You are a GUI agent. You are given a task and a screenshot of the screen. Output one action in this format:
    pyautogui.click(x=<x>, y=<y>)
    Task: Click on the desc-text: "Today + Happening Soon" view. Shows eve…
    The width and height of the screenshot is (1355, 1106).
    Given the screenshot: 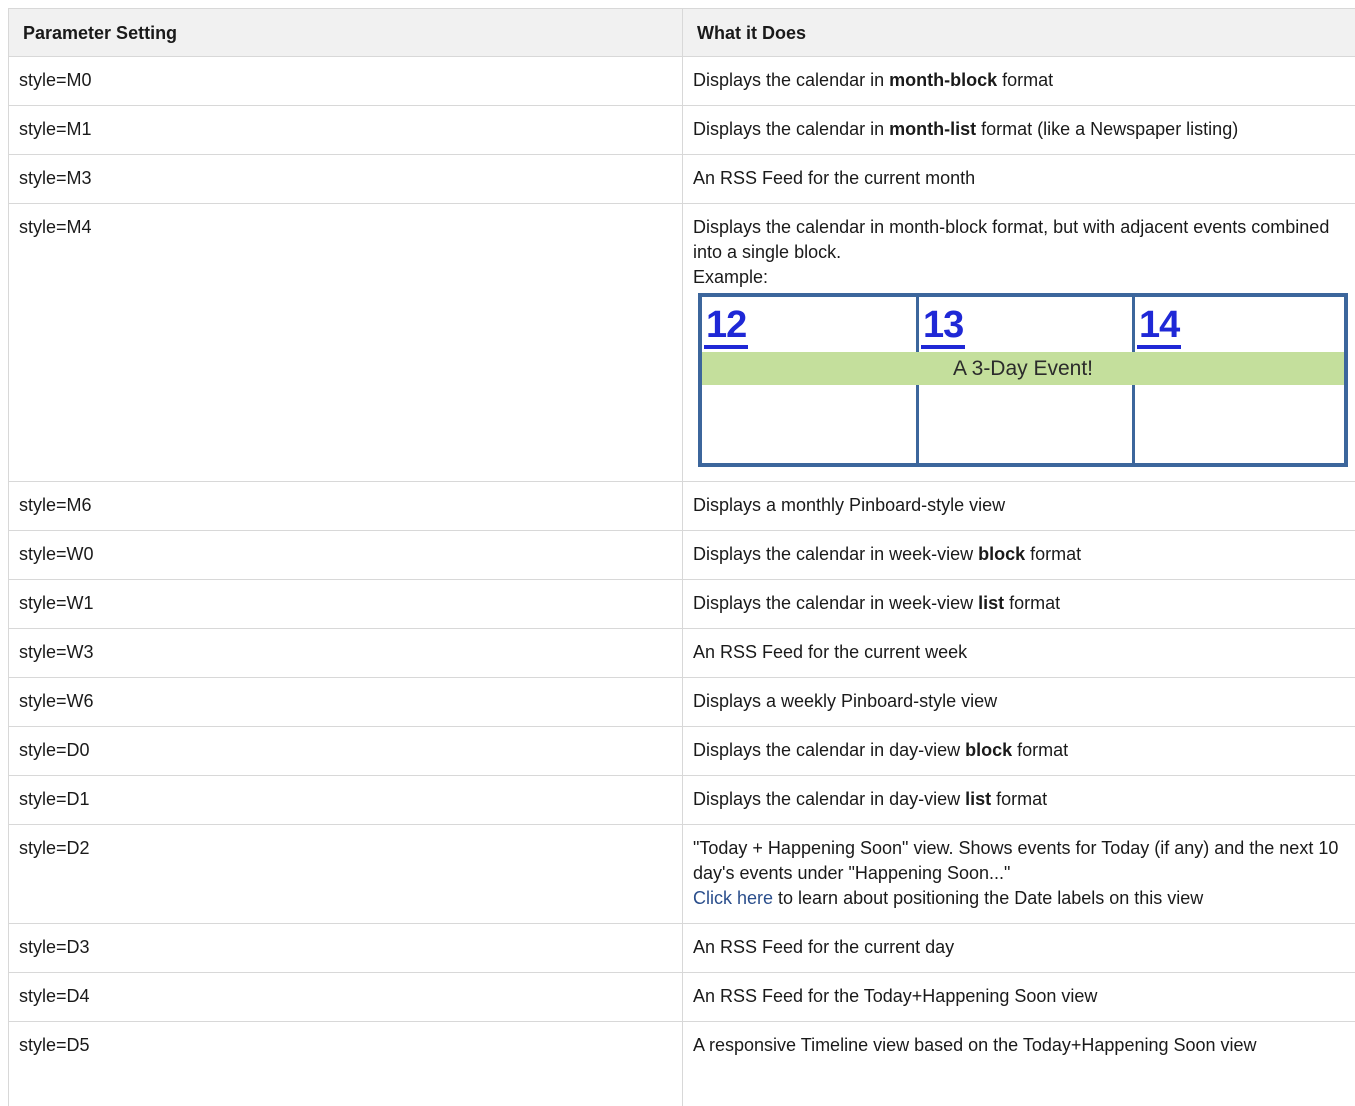 What is the action you would take?
    pyautogui.click(x=1019, y=861)
    